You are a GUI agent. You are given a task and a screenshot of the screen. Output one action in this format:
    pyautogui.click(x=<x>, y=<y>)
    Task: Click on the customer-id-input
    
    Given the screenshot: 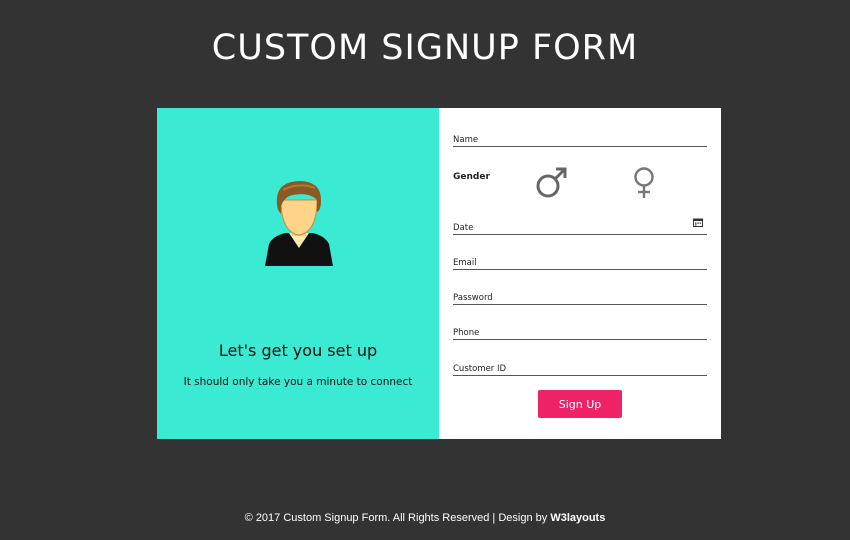 What is the action you would take?
    pyautogui.click(x=580, y=369)
    